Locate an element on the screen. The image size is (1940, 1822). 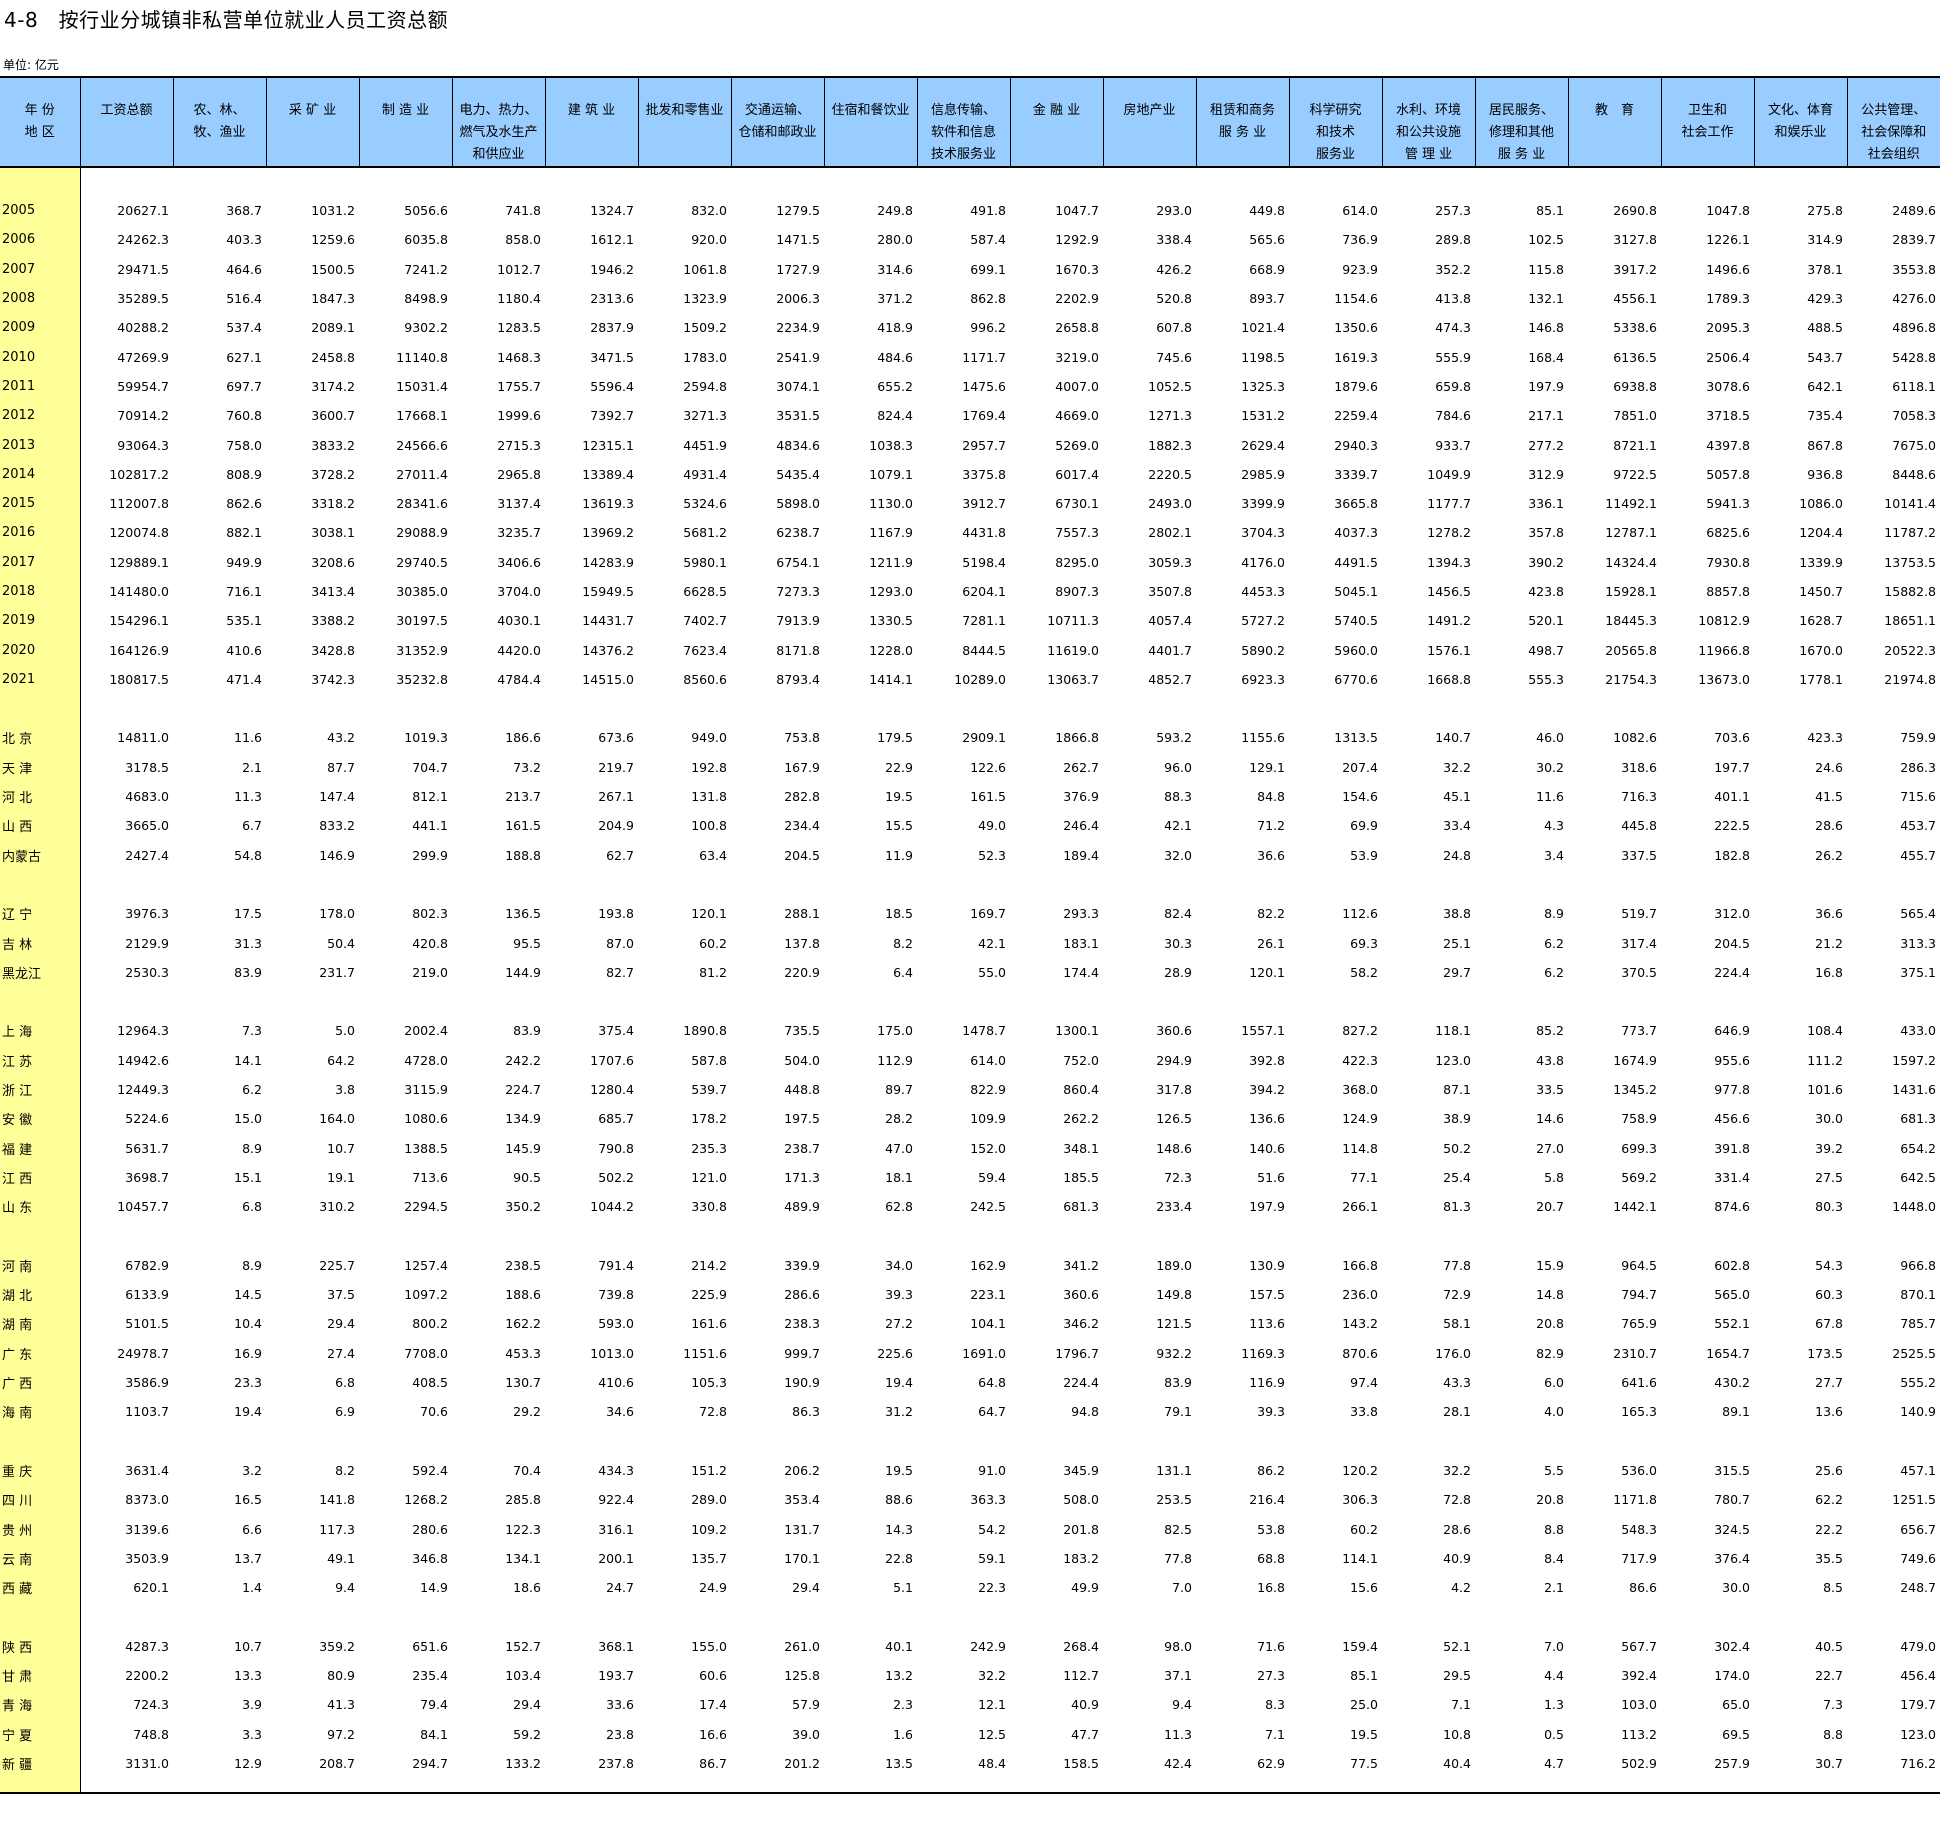
data-cell: 310.2 is located at coordinates (337, 1207).